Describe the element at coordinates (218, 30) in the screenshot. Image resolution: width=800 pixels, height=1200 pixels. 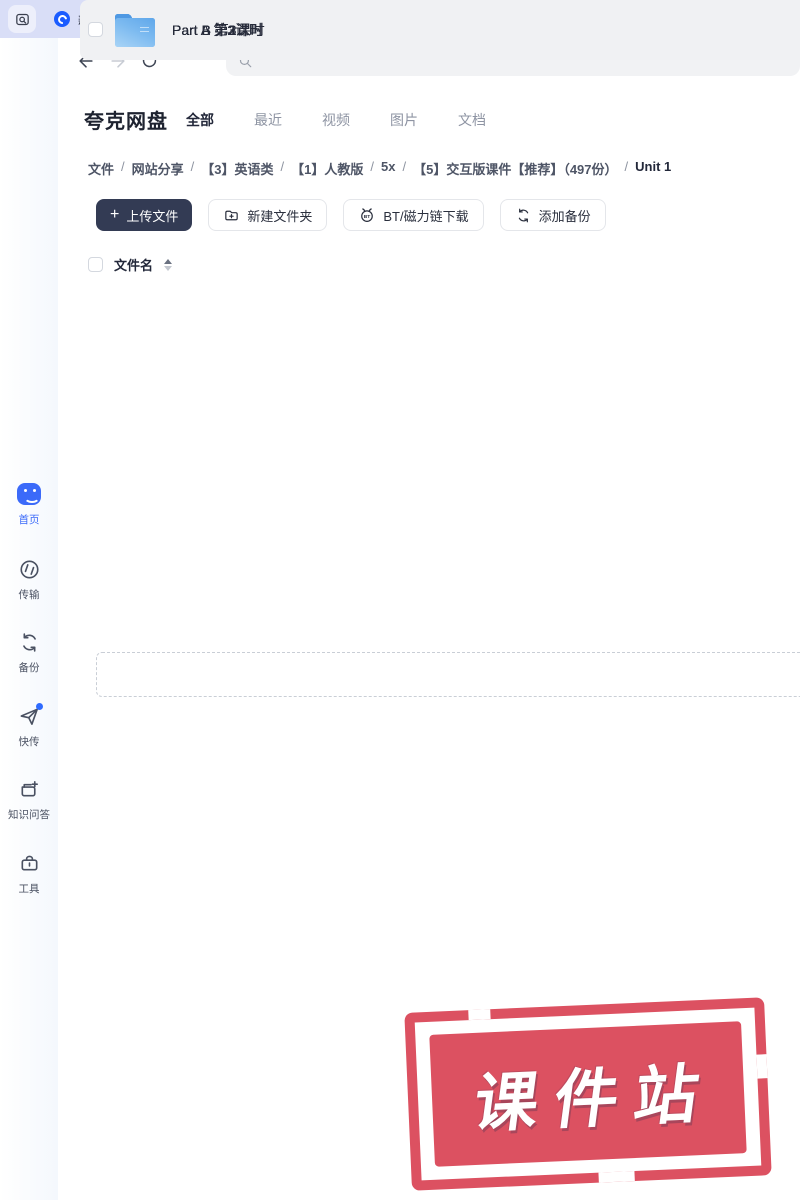
I see `file-name: Part B 第3课时` at that location.